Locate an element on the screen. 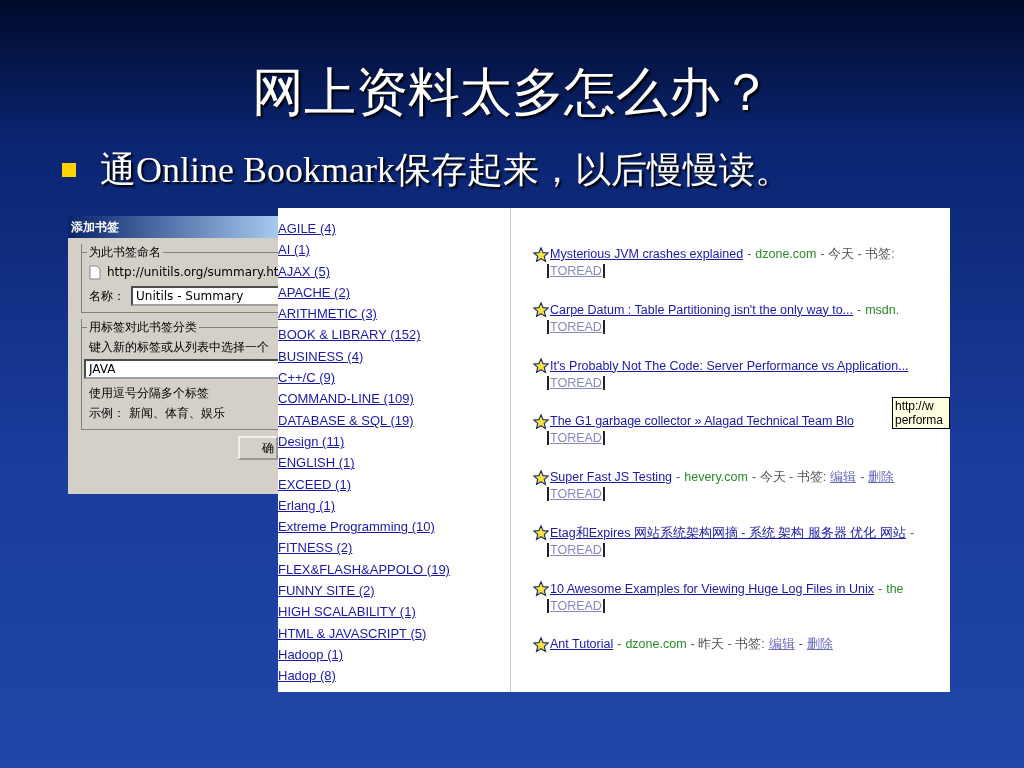  tag-link: BUSINESS (4) is located at coordinates (321, 356).